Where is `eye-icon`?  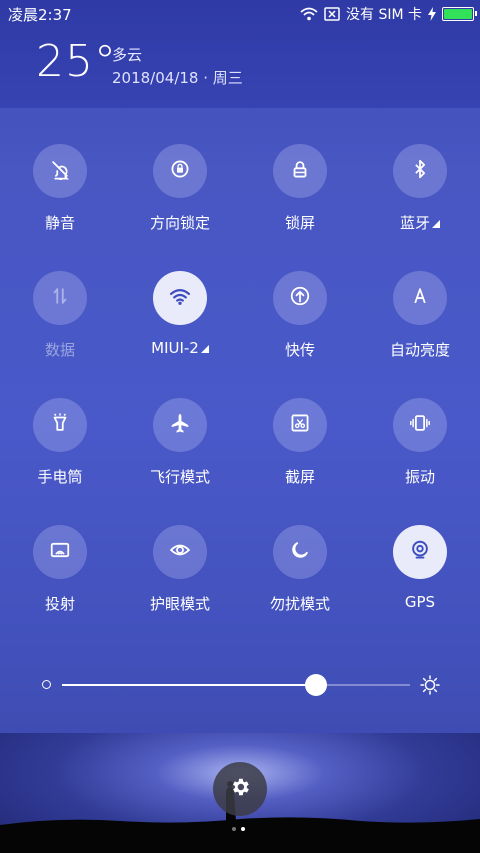
eye-icon is located at coordinates (180, 552).